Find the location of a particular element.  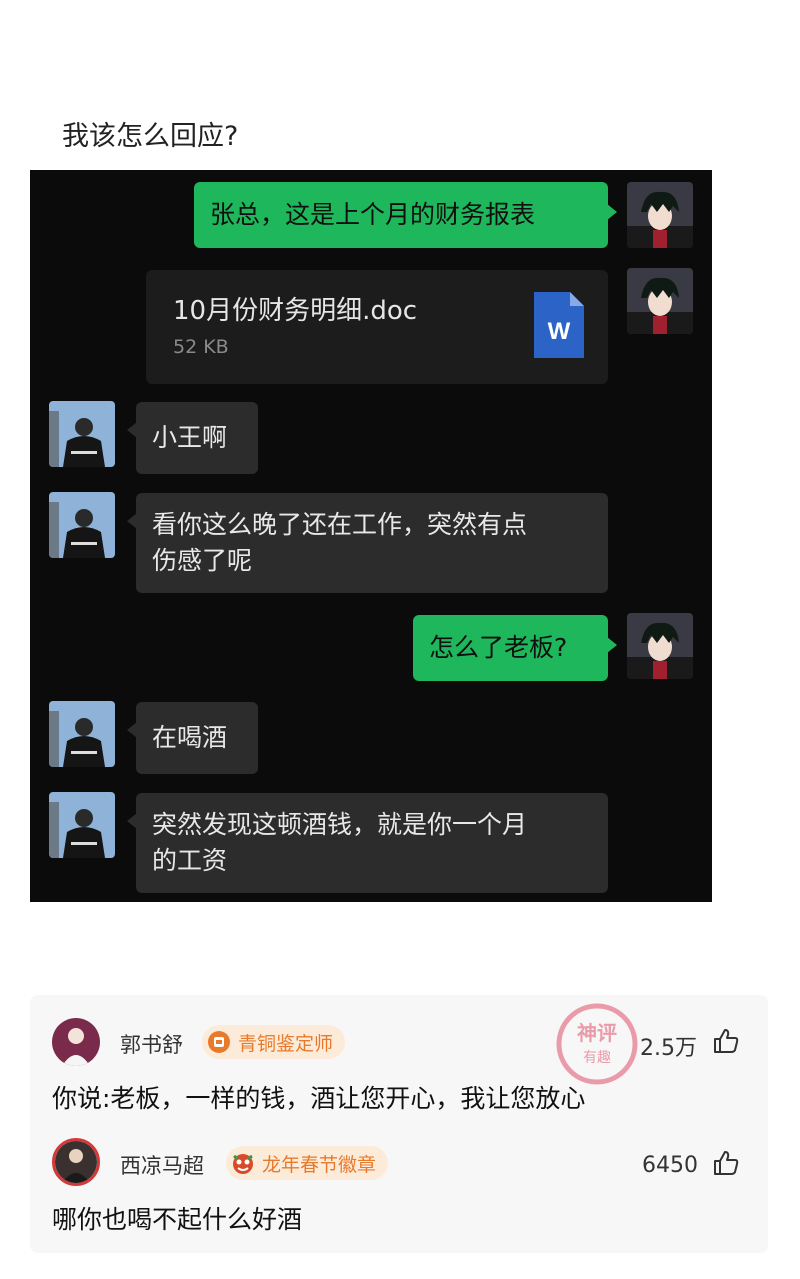

boss-message-bubble: 突然发现这顿酒钱，就是你一个月 的工资 is located at coordinates (367, 843).